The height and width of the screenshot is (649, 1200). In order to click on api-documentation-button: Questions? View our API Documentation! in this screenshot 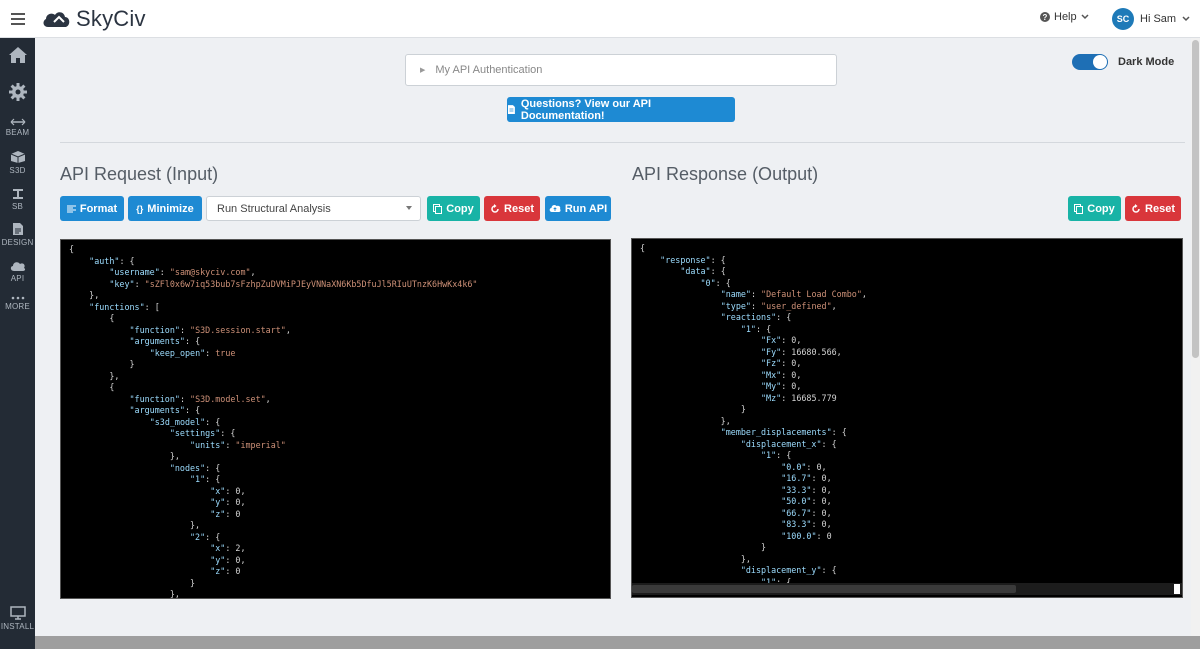, I will do `click(621, 109)`.